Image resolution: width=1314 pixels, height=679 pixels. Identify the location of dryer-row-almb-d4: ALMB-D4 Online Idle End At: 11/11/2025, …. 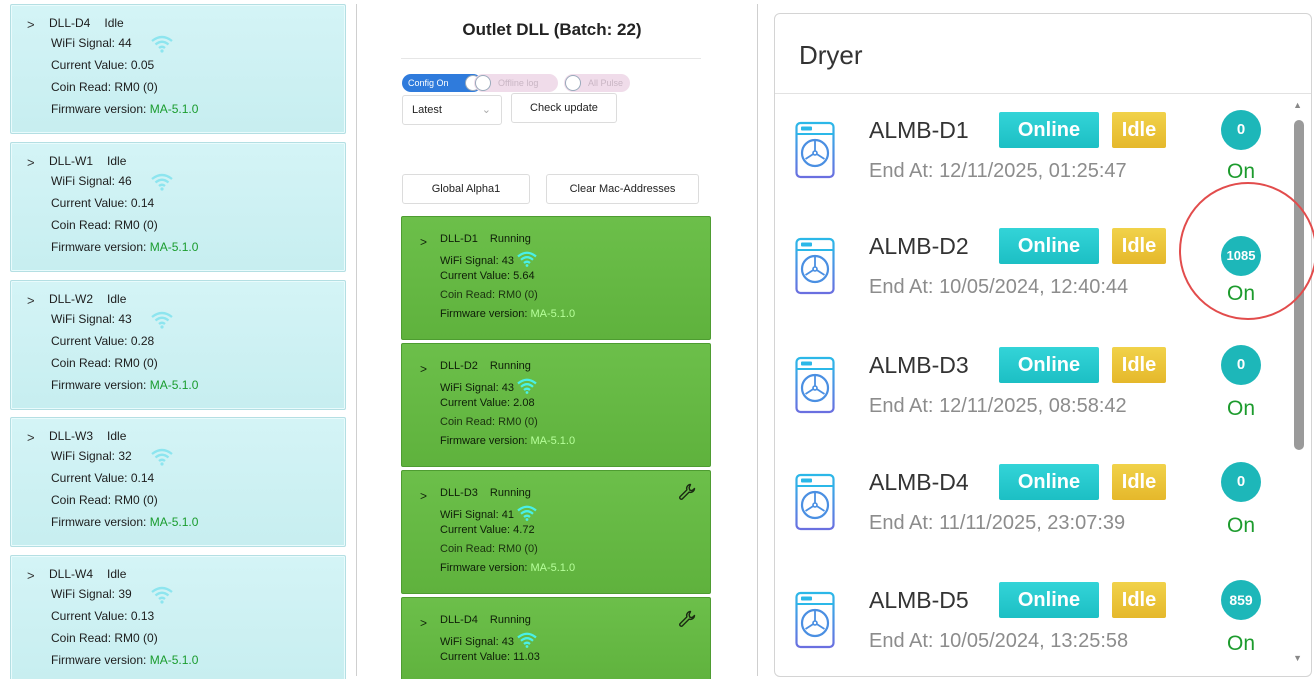
(1031, 520).